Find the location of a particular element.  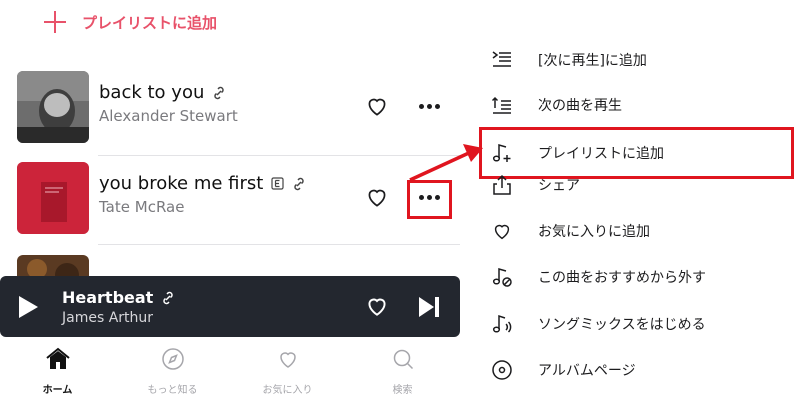

menu-item-add-to-up-next: [次に再生]に追加 is located at coordinates (640, 60).